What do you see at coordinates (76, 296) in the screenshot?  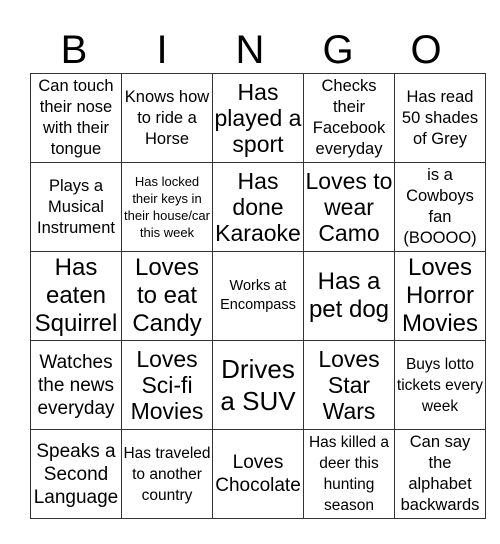 I see `bingo-cell: Has eaten Squirrel` at bounding box center [76, 296].